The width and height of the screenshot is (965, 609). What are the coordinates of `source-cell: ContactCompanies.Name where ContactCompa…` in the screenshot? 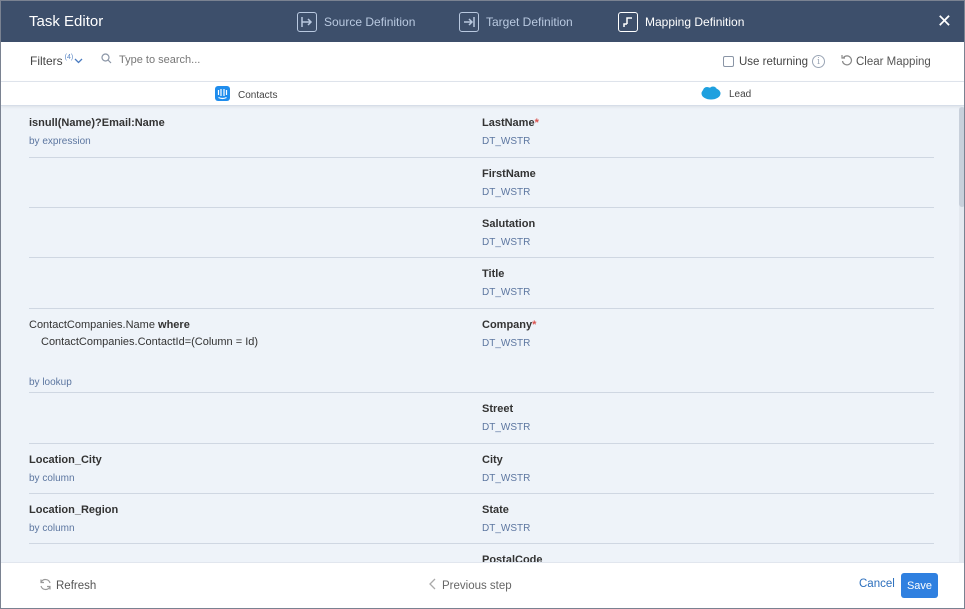 It's located at (244, 353).